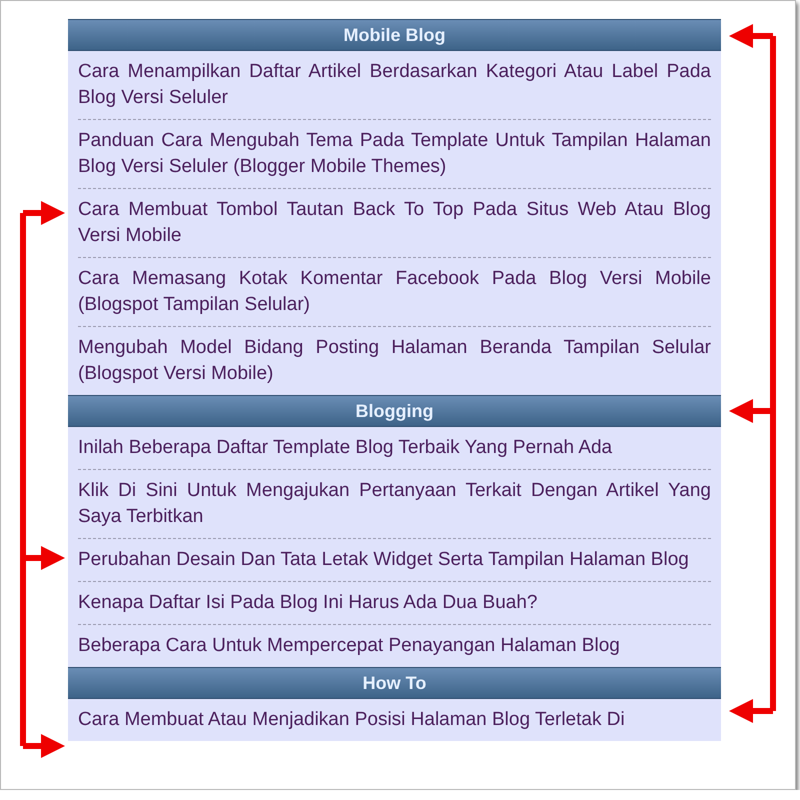 The height and width of the screenshot is (800, 800). I want to click on section-header: Blogging, so click(394, 411).